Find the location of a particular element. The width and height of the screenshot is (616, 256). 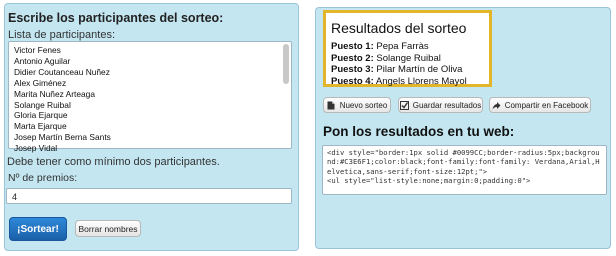

participant-line: Antonio Aguilar is located at coordinates (42, 60).